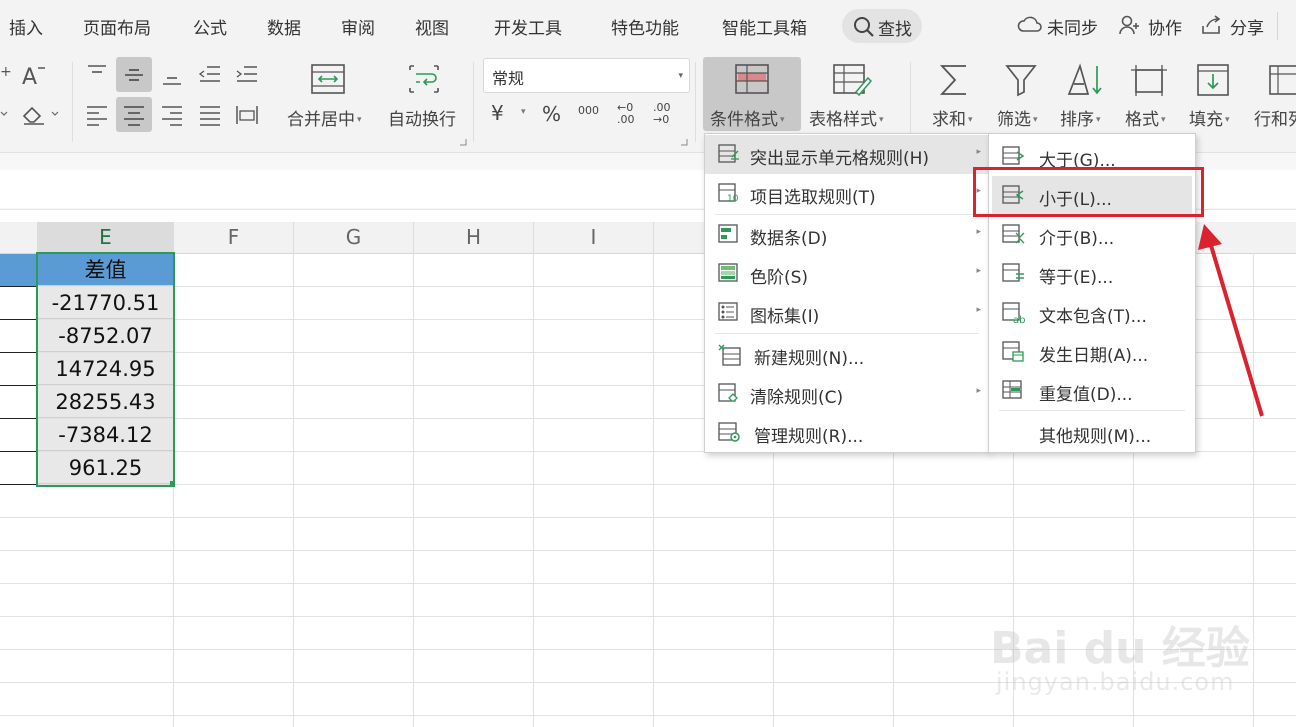 The height and width of the screenshot is (727, 1296). I want to click on chevron-right-icon: ▸, so click(978, 152).